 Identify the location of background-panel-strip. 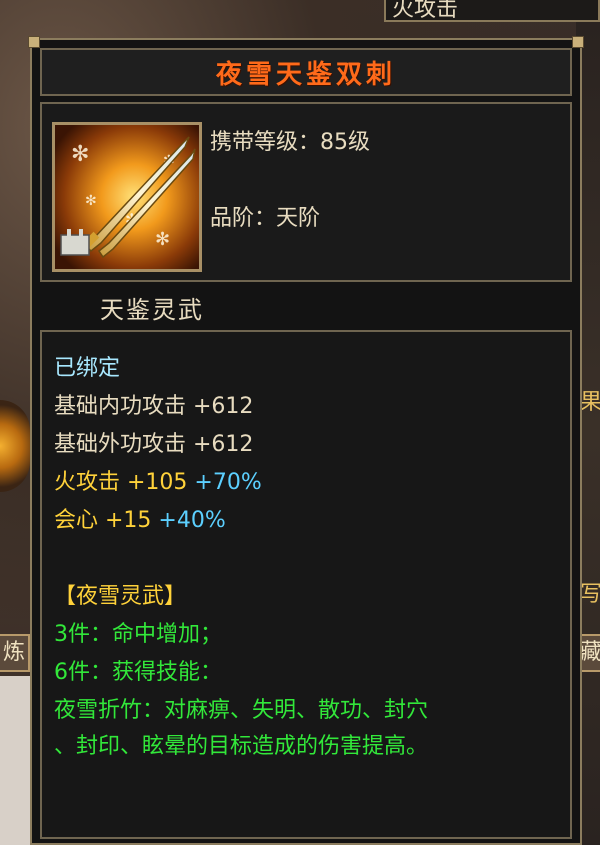
(15, 760).